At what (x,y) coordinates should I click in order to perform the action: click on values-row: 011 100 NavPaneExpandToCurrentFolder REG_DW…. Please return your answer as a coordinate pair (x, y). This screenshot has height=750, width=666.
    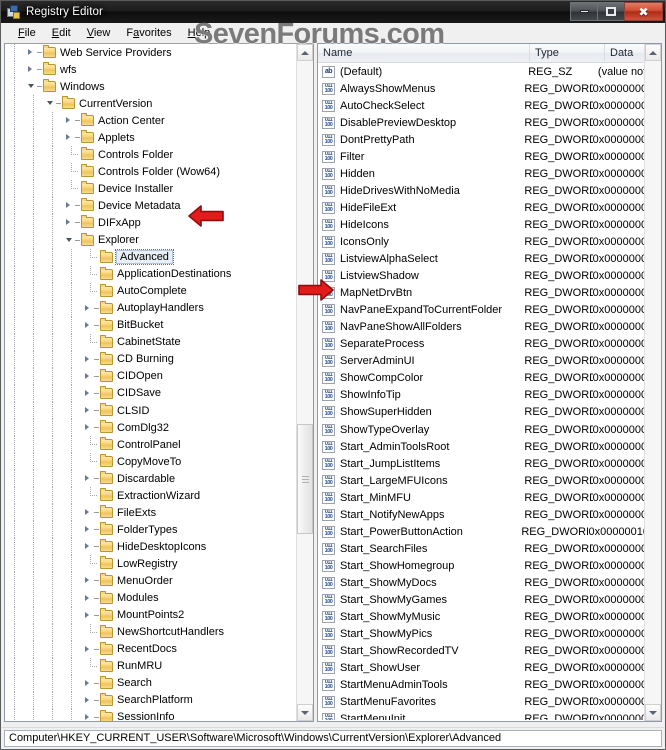
    Looking at the image, I should click on (489, 310).